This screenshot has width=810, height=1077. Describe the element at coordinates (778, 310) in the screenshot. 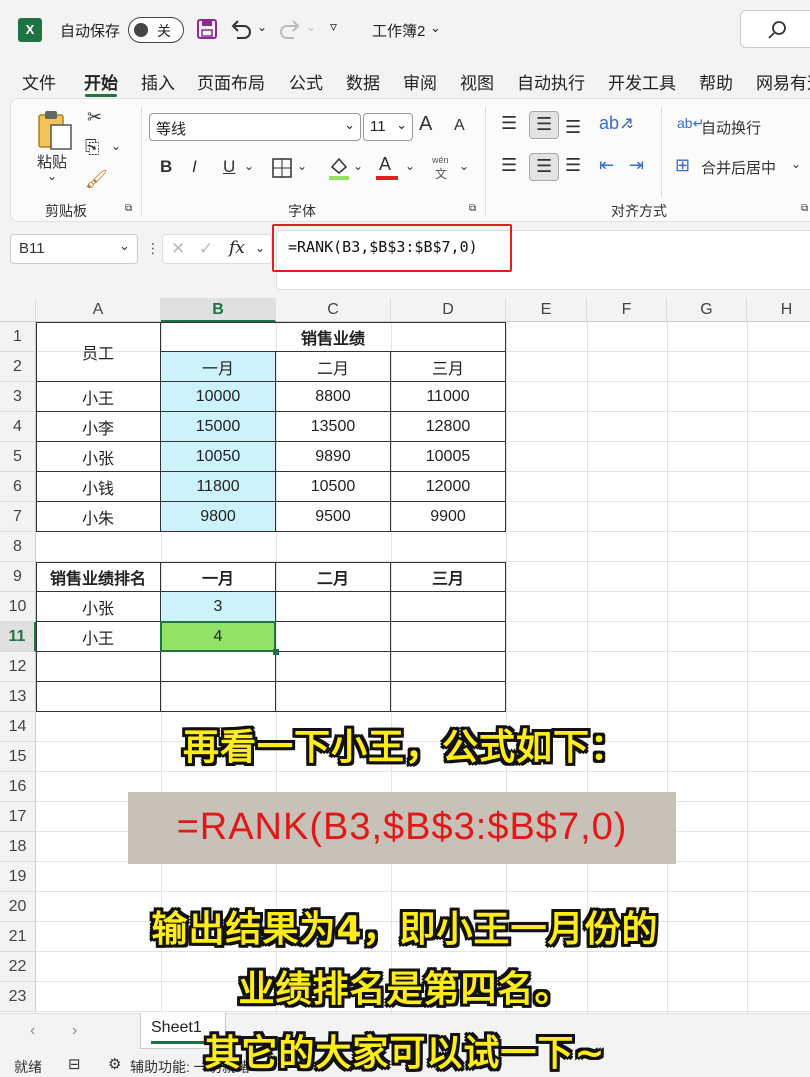

I see `column-header: H` at that location.